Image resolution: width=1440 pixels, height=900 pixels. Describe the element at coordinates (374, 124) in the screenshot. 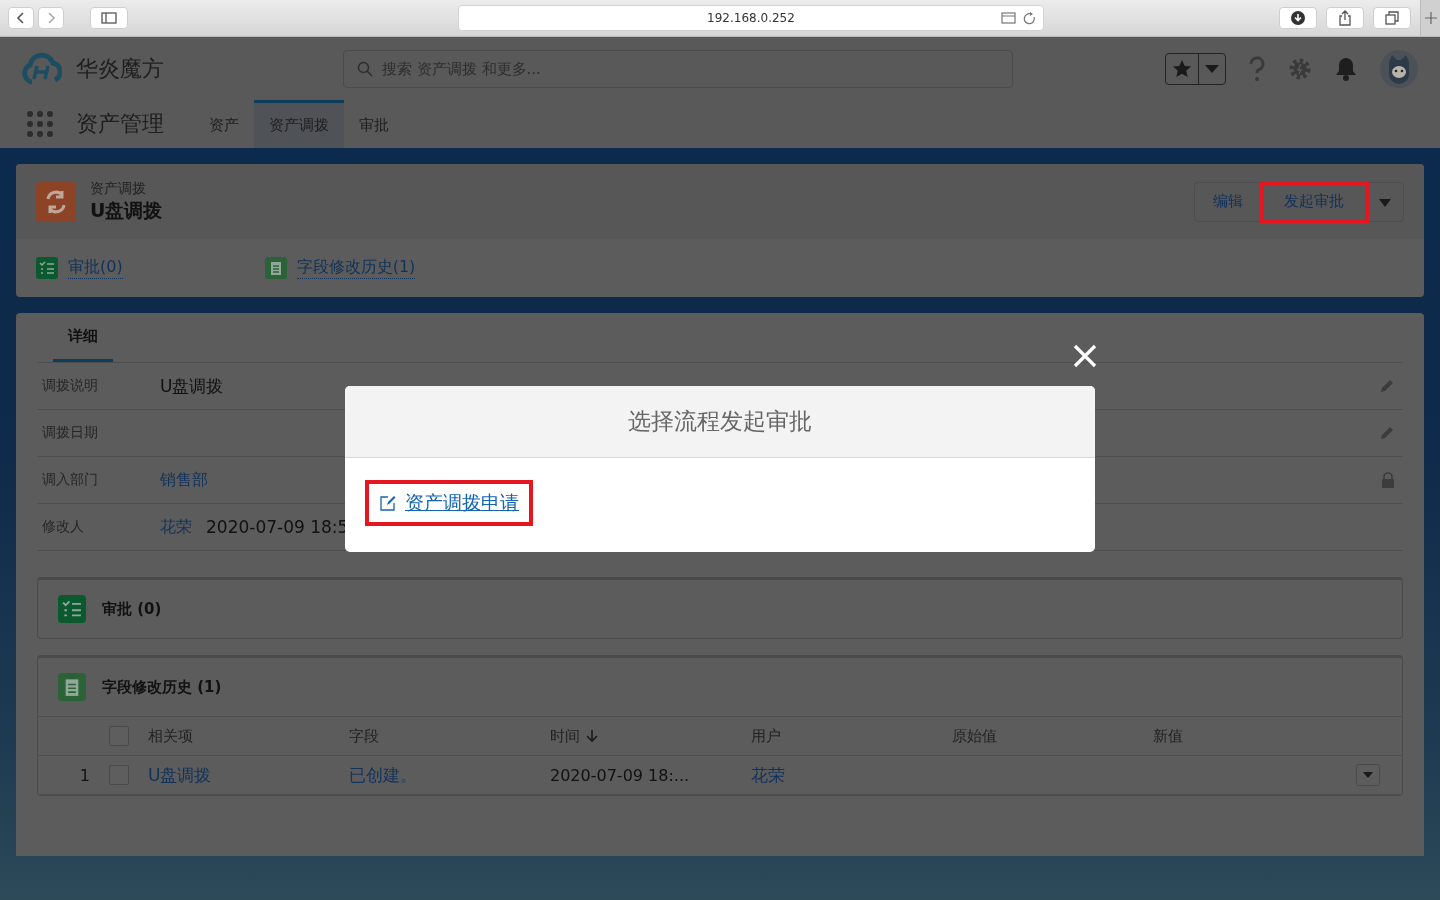

I see `nav-tab: 审批` at that location.